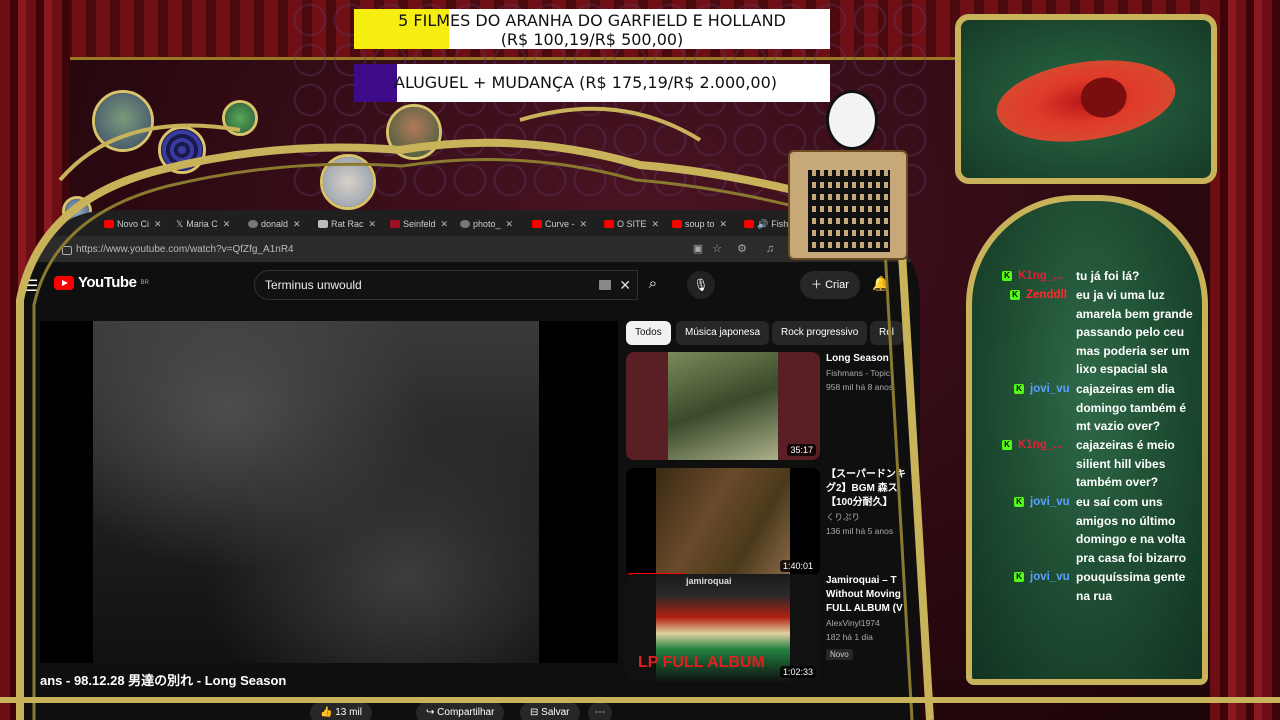 The height and width of the screenshot is (720, 1280). I want to click on video-title-line3: 【100分耐久】, so click(859, 502).